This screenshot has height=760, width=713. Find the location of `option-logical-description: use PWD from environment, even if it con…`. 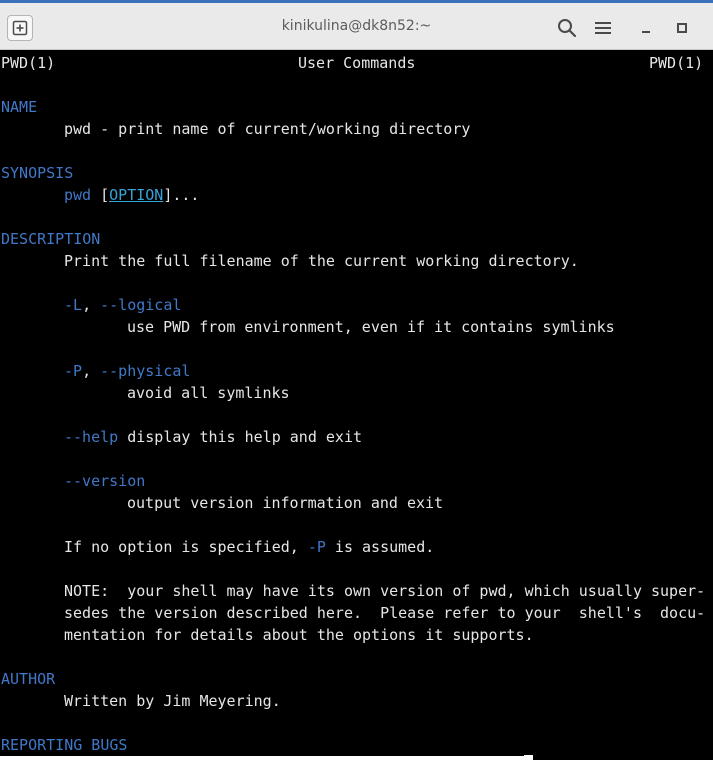

option-logical-description: use PWD from environment, even if it con… is located at coordinates (371, 327).